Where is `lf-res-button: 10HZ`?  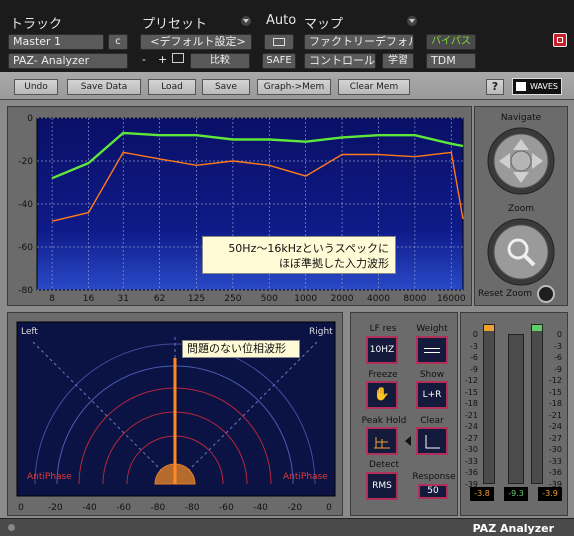
lf-res-button: 10HZ is located at coordinates (382, 350).